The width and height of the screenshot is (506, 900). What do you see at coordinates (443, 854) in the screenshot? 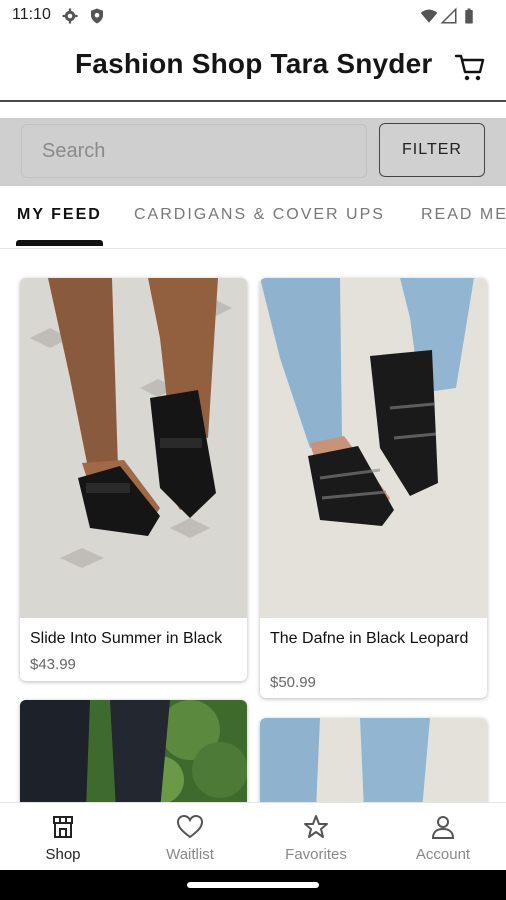
I see `nav-account-label: Account` at bounding box center [443, 854].